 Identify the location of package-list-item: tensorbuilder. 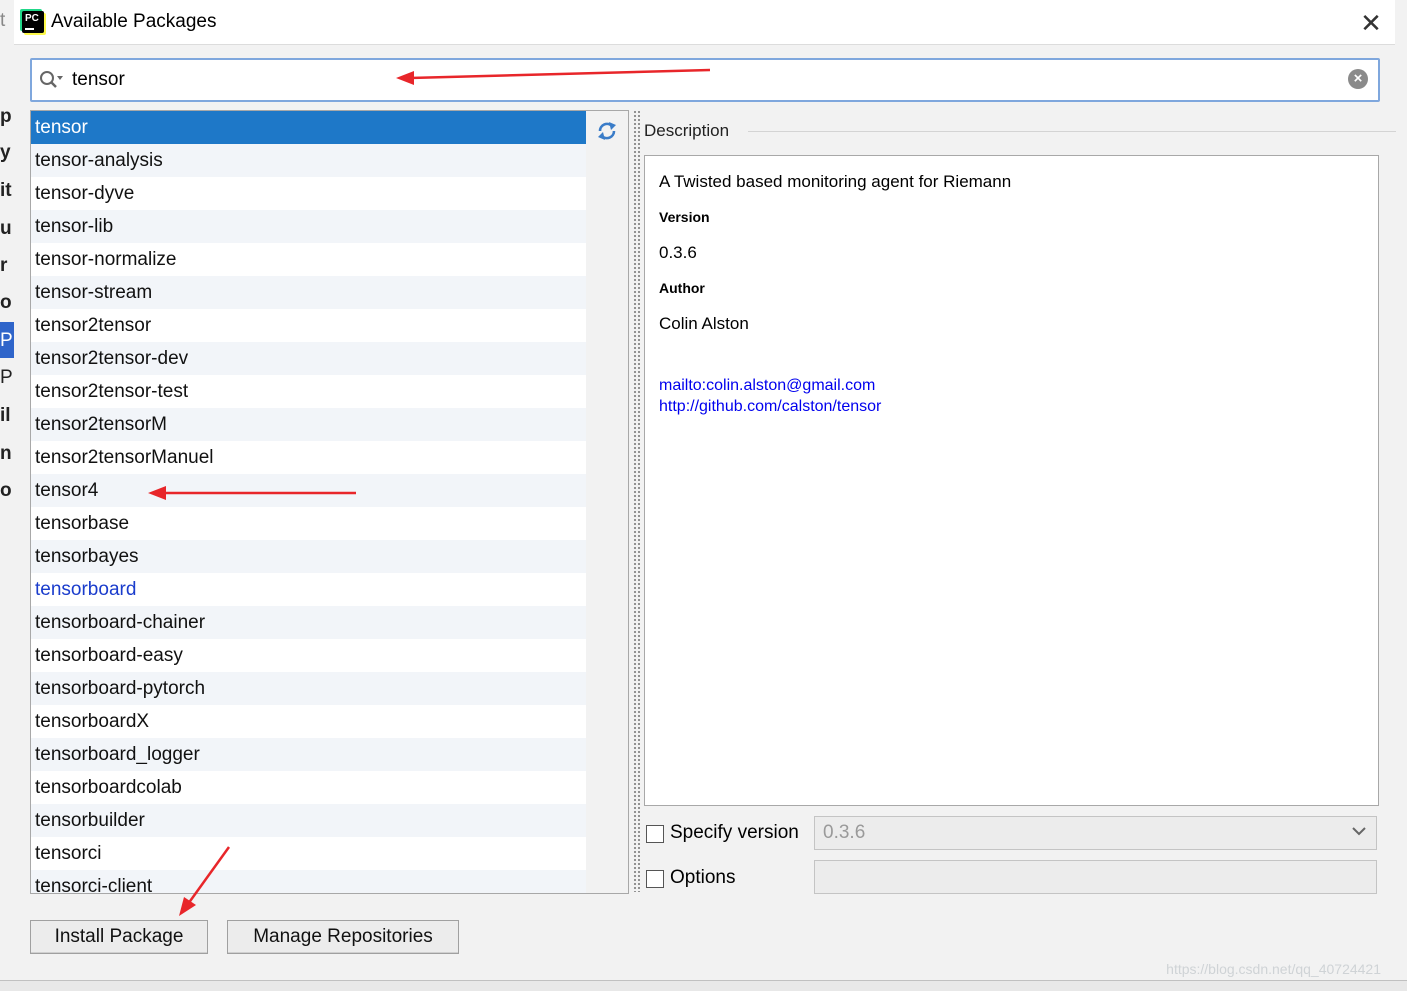
(309, 820).